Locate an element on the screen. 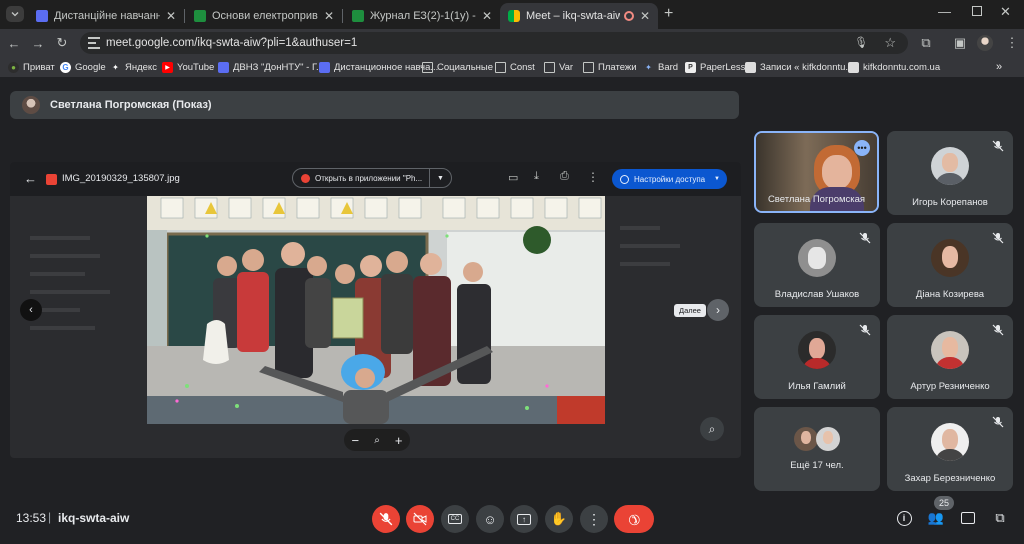 This screenshot has height=544, width=1024. bookmark-folder-payments: Платежи is located at coordinates (610, 67).